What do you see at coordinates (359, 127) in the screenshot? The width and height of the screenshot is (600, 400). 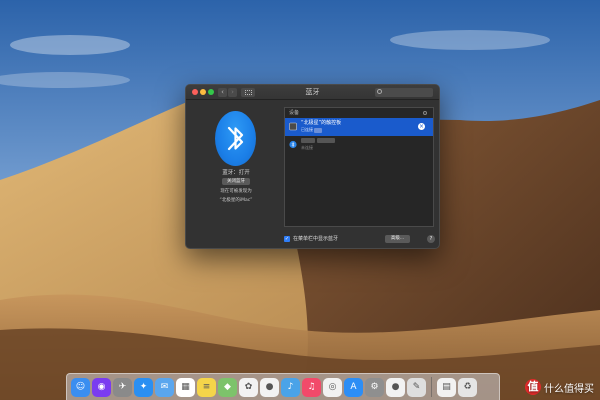 I see `device-row: “北极星”的触控板 已连接 ×` at bounding box center [359, 127].